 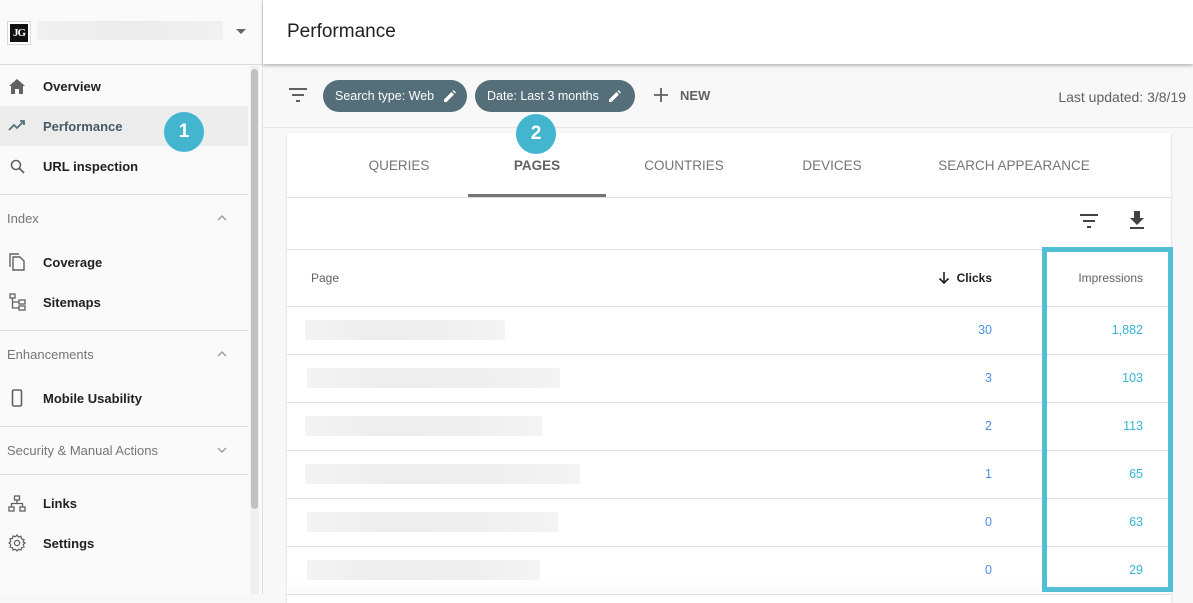 What do you see at coordinates (17, 86) in the screenshot?
I see `home-icon` at bounding box center [17, 86].